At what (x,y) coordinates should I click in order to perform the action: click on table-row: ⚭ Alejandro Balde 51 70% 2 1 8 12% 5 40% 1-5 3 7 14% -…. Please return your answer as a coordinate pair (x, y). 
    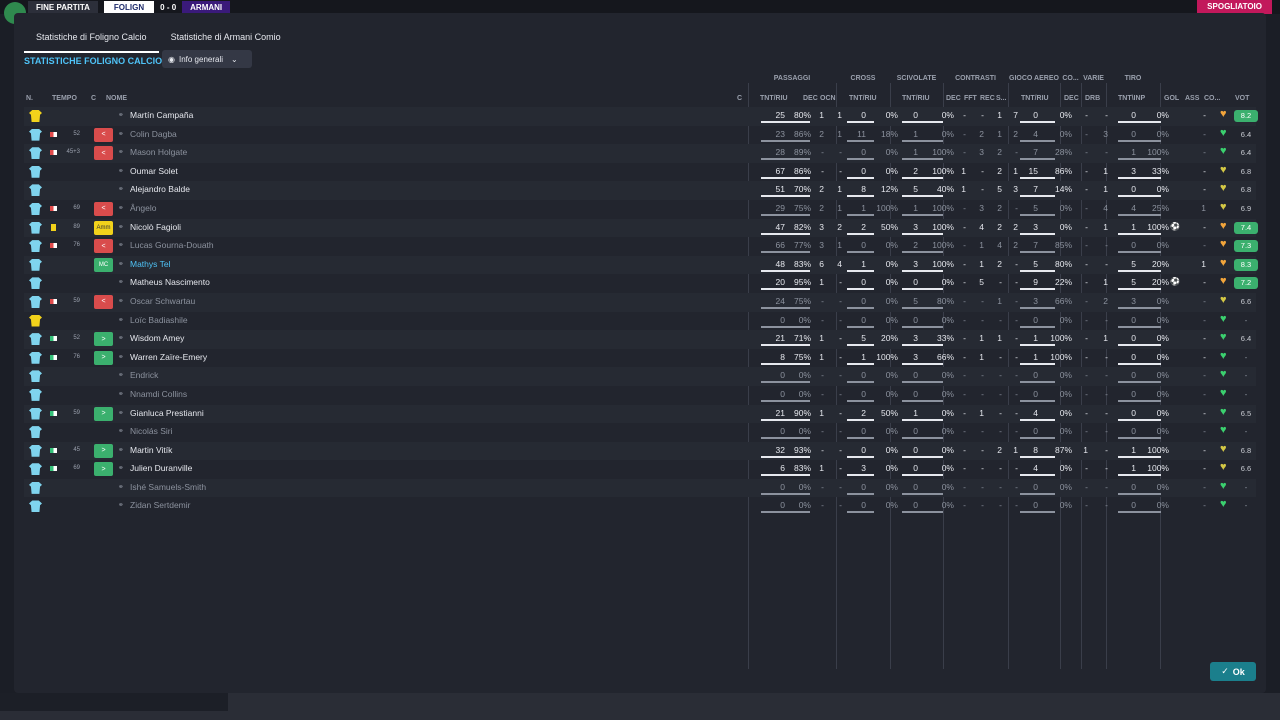
    Looking at the image, I should click on (640, 190).